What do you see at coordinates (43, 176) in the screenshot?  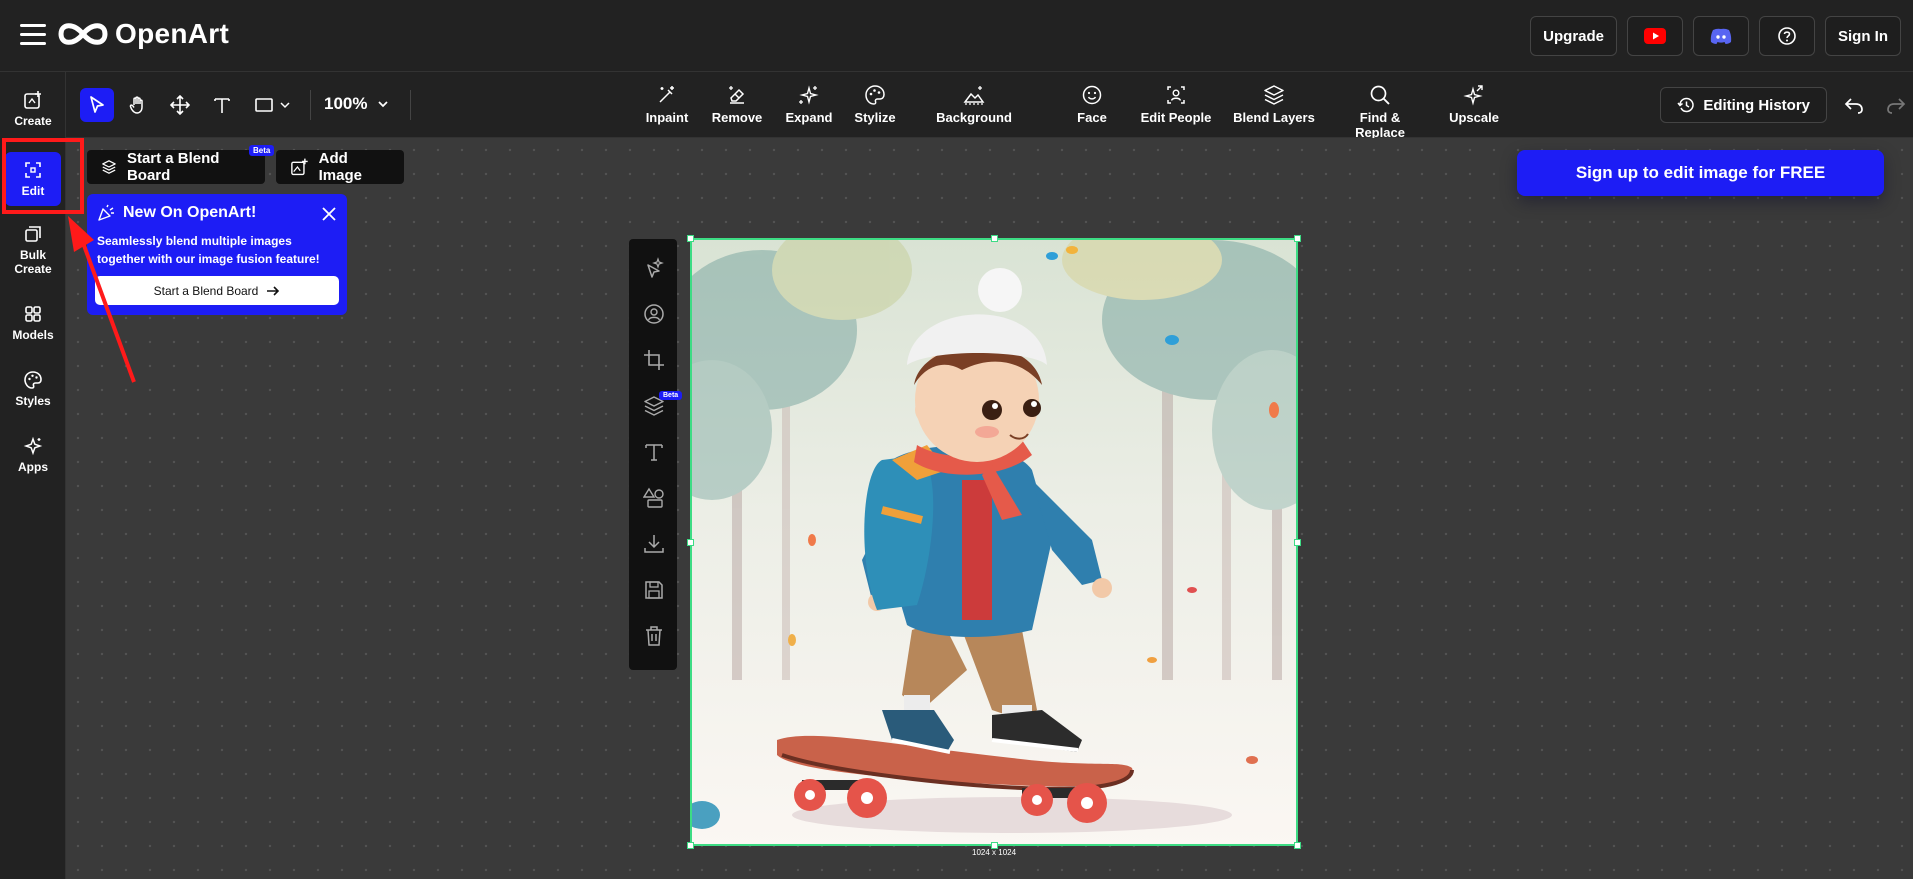 I see `annotation-highlight-box` at bounding box center [43, 176].